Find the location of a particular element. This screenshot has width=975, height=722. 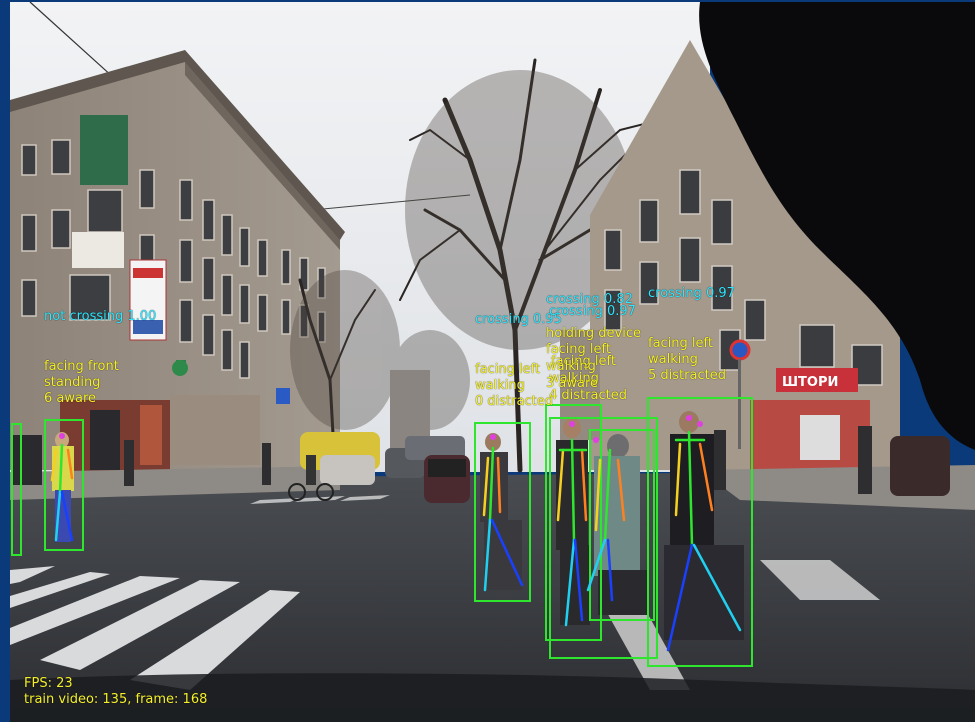

crossing-score: not crossing 1.00 is located at coordinates (100, 316).